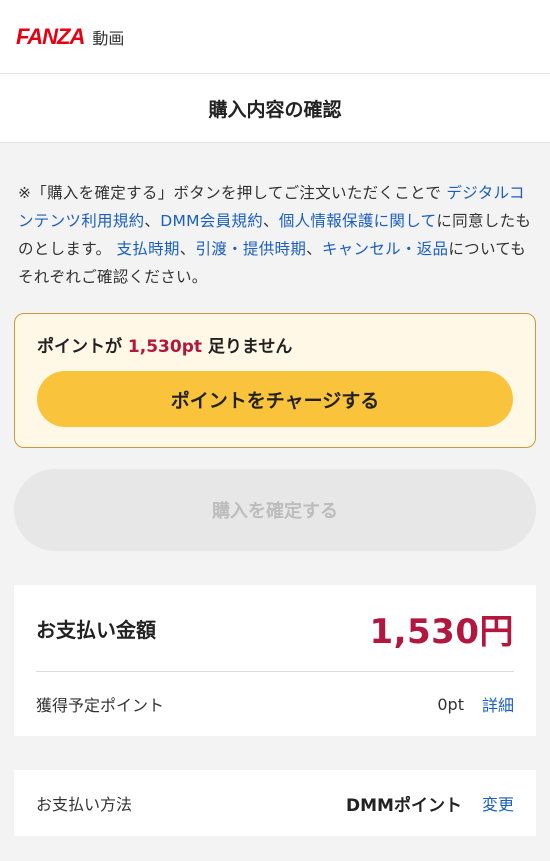  Describe the element at coordinates (84, 804) in the screenshot. I see `payment-method-label: お支払い方法` at that location.